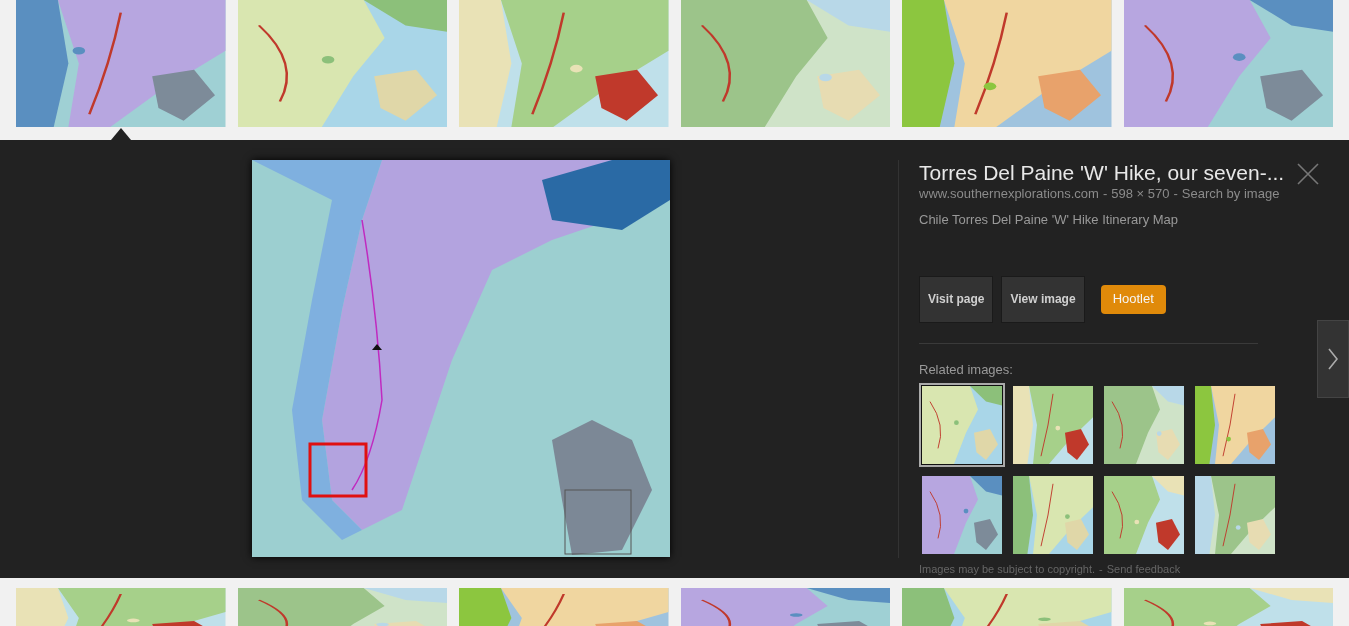  Describe the element at coordinates (1043, 299) in the screenshot. I see `action-button: View image` at that location.